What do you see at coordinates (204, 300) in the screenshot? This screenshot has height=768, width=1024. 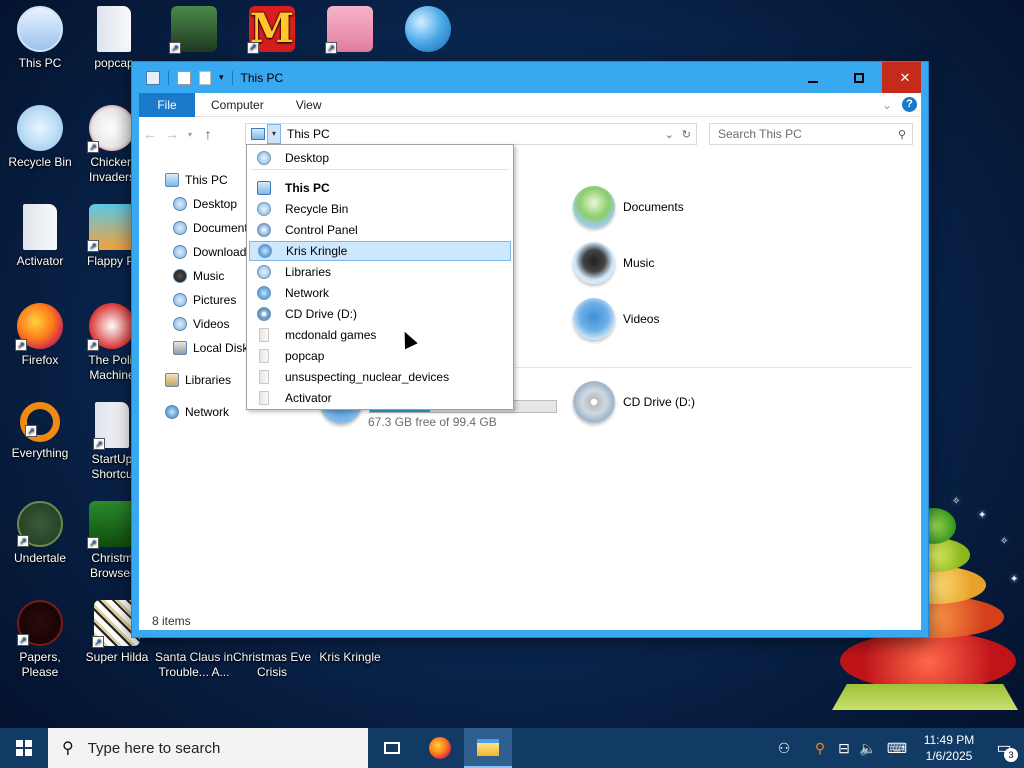 I see `nav-item-pictures: Pictures` at bounding box center [204, 300].